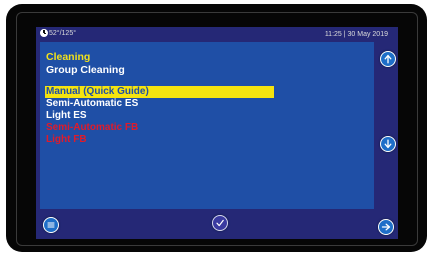  I want to click on temperature-status: 52°/125°, so click(58, 33).